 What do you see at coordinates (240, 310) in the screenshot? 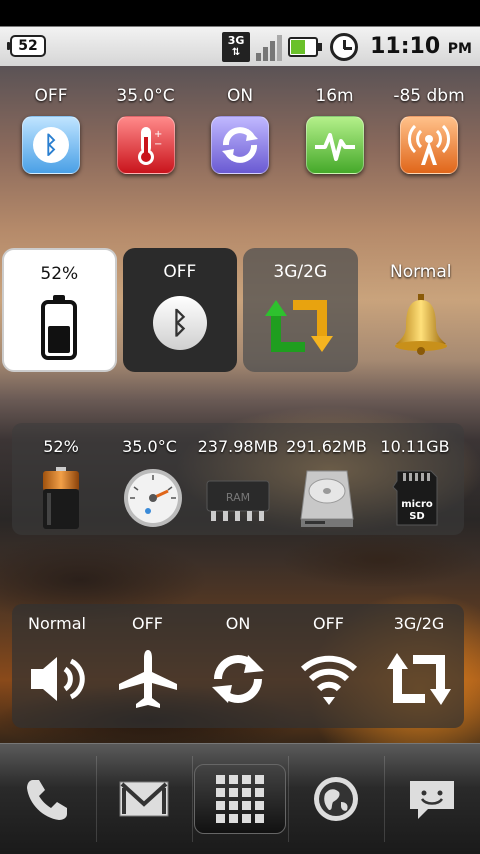
I see `widget-row-large-tiles: 52% OFF ᛒ 3G/2G Normal` at bounding box center [240, 310].